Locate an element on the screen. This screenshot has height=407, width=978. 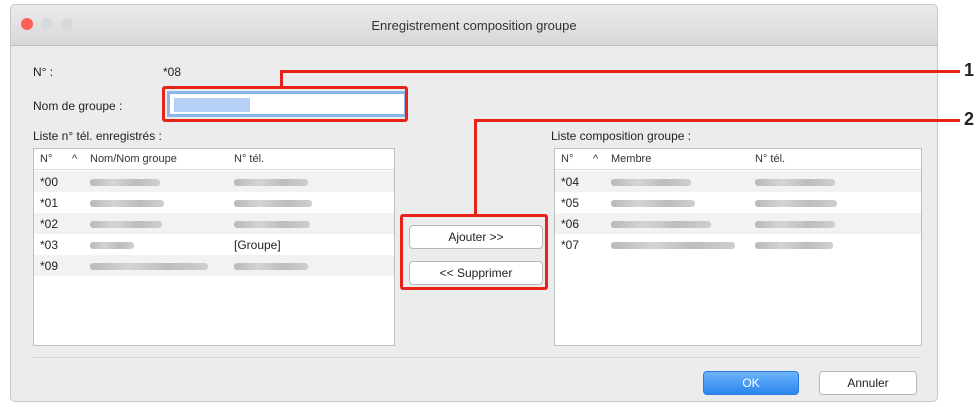
members-list-header: N° ^ Membre N° tél. is located at coordinates (738, 159).